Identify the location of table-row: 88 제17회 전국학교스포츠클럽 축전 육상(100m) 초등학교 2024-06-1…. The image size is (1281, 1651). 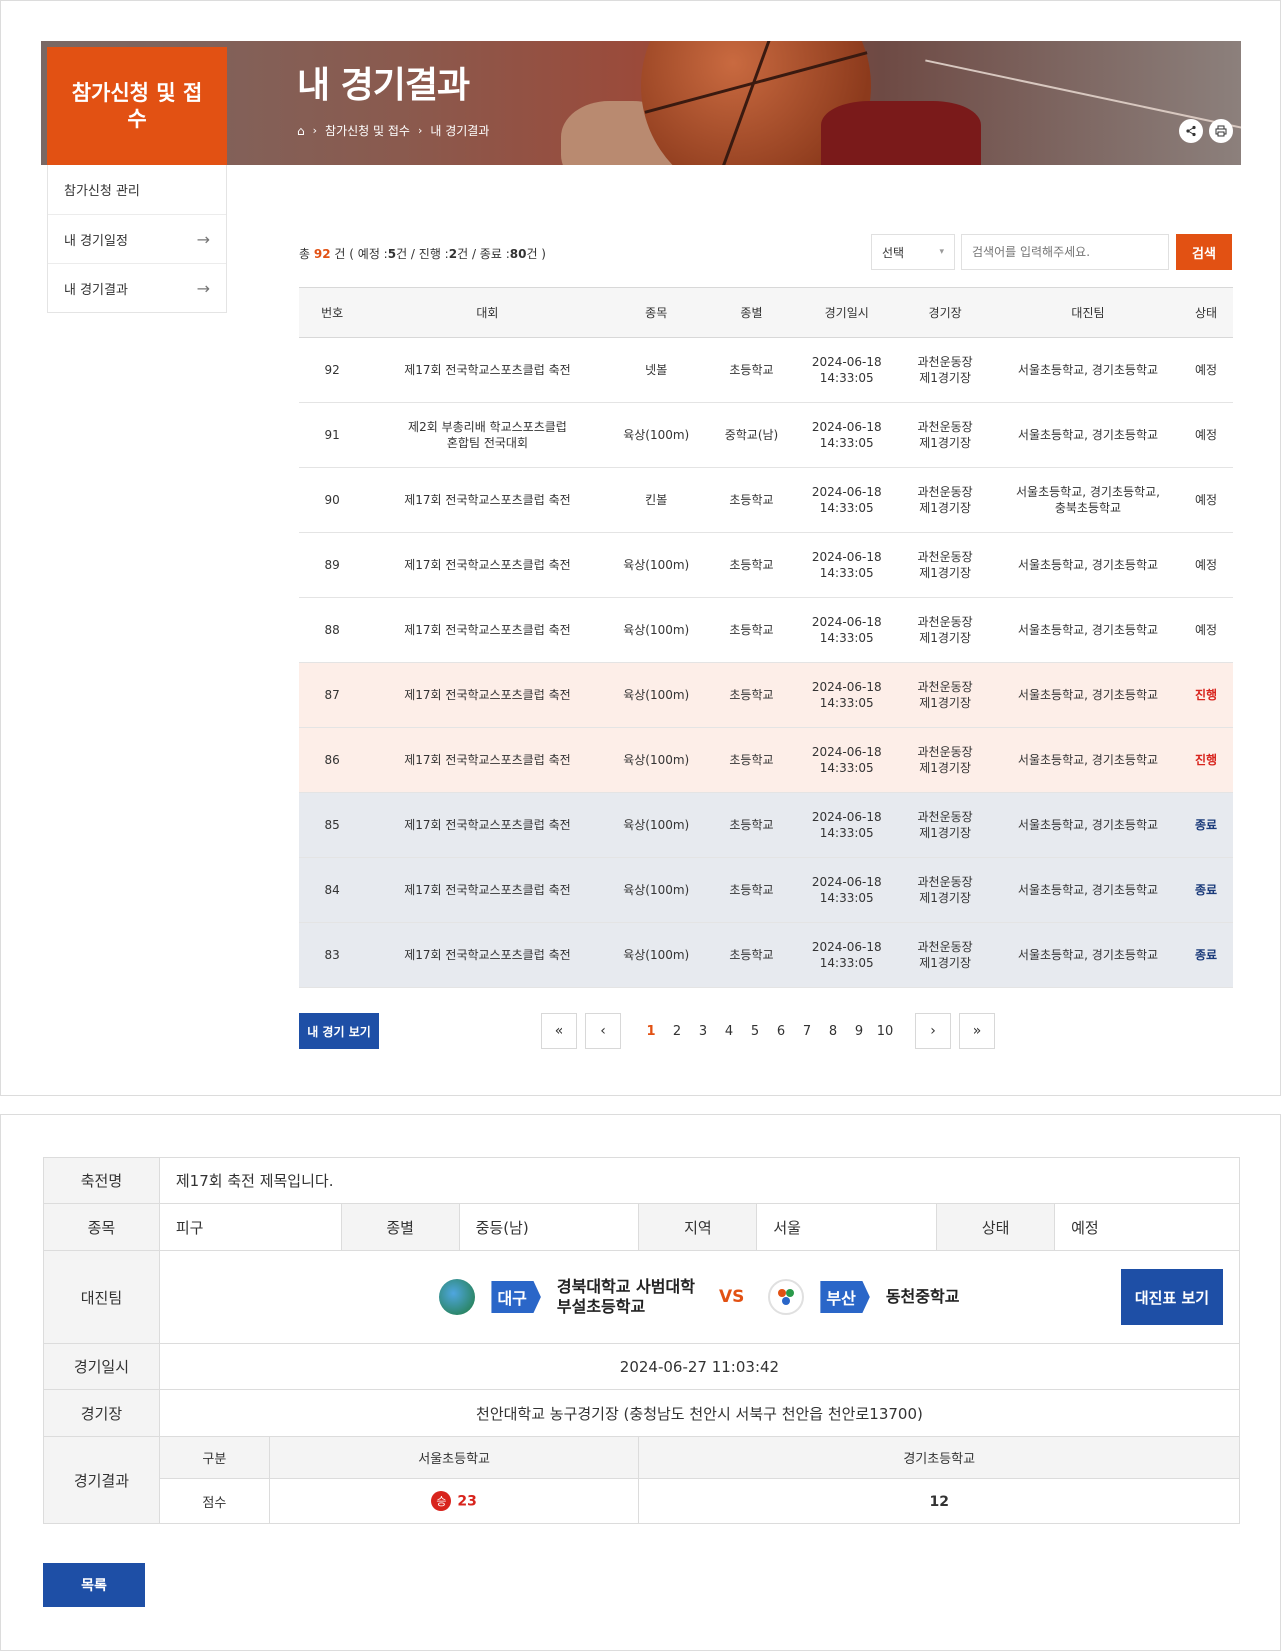
(766, 630).